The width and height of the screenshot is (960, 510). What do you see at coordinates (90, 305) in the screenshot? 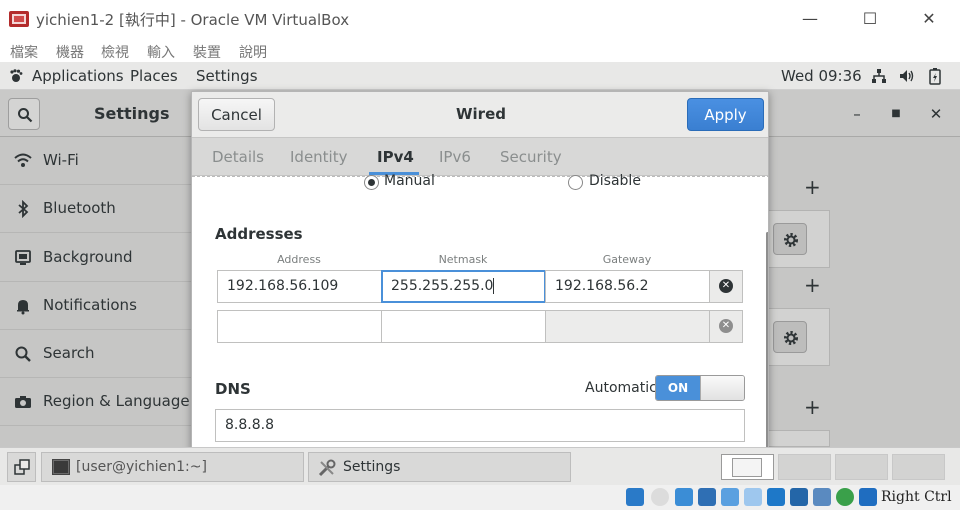
I see `sidebar-item-label: Notifications` at bounding box center [90, 305].